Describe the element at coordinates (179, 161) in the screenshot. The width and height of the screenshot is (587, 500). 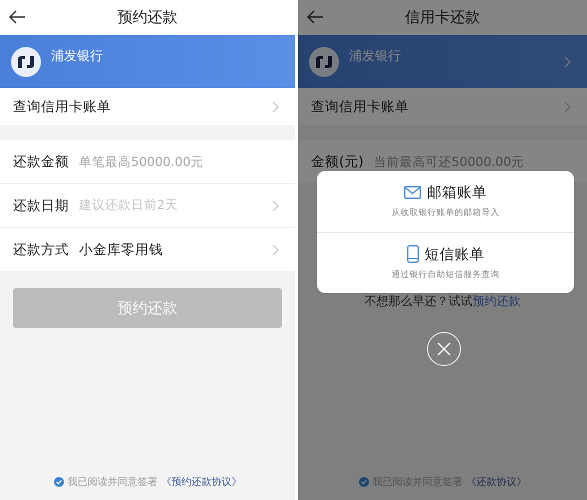
I see `amount-input: 单笔最高50000.00元` at that location.